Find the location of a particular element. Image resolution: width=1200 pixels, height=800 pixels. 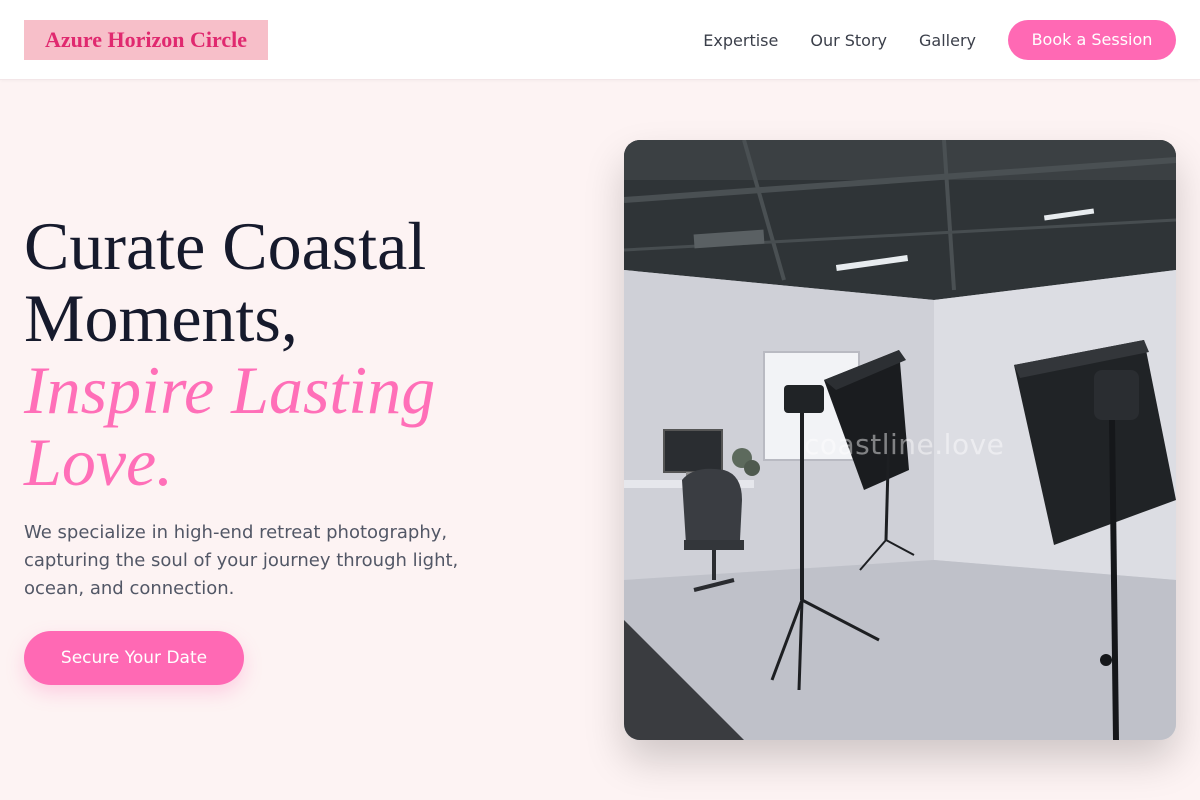

book-session-button: Book a Session is located at coordinates (1092, 40).